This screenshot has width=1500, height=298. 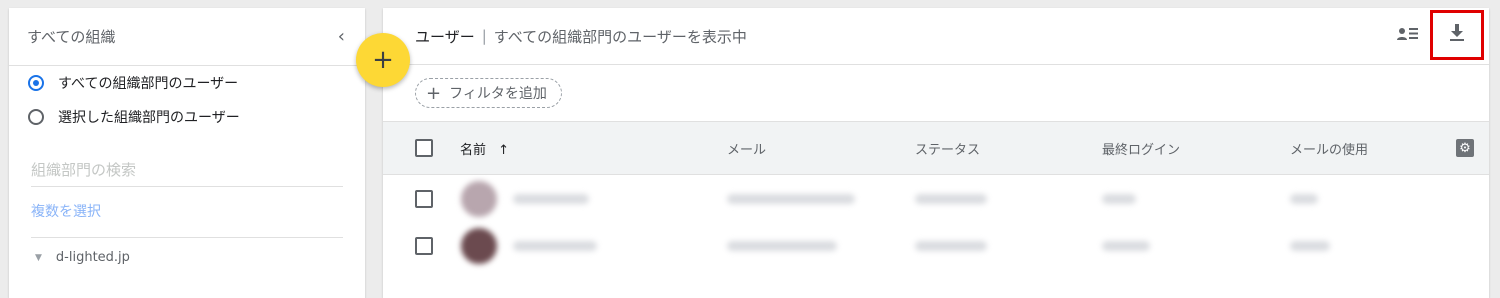 I want to click on radio-all-org-users: すべての組織部門のユーザー, so click(x=187, y=83).